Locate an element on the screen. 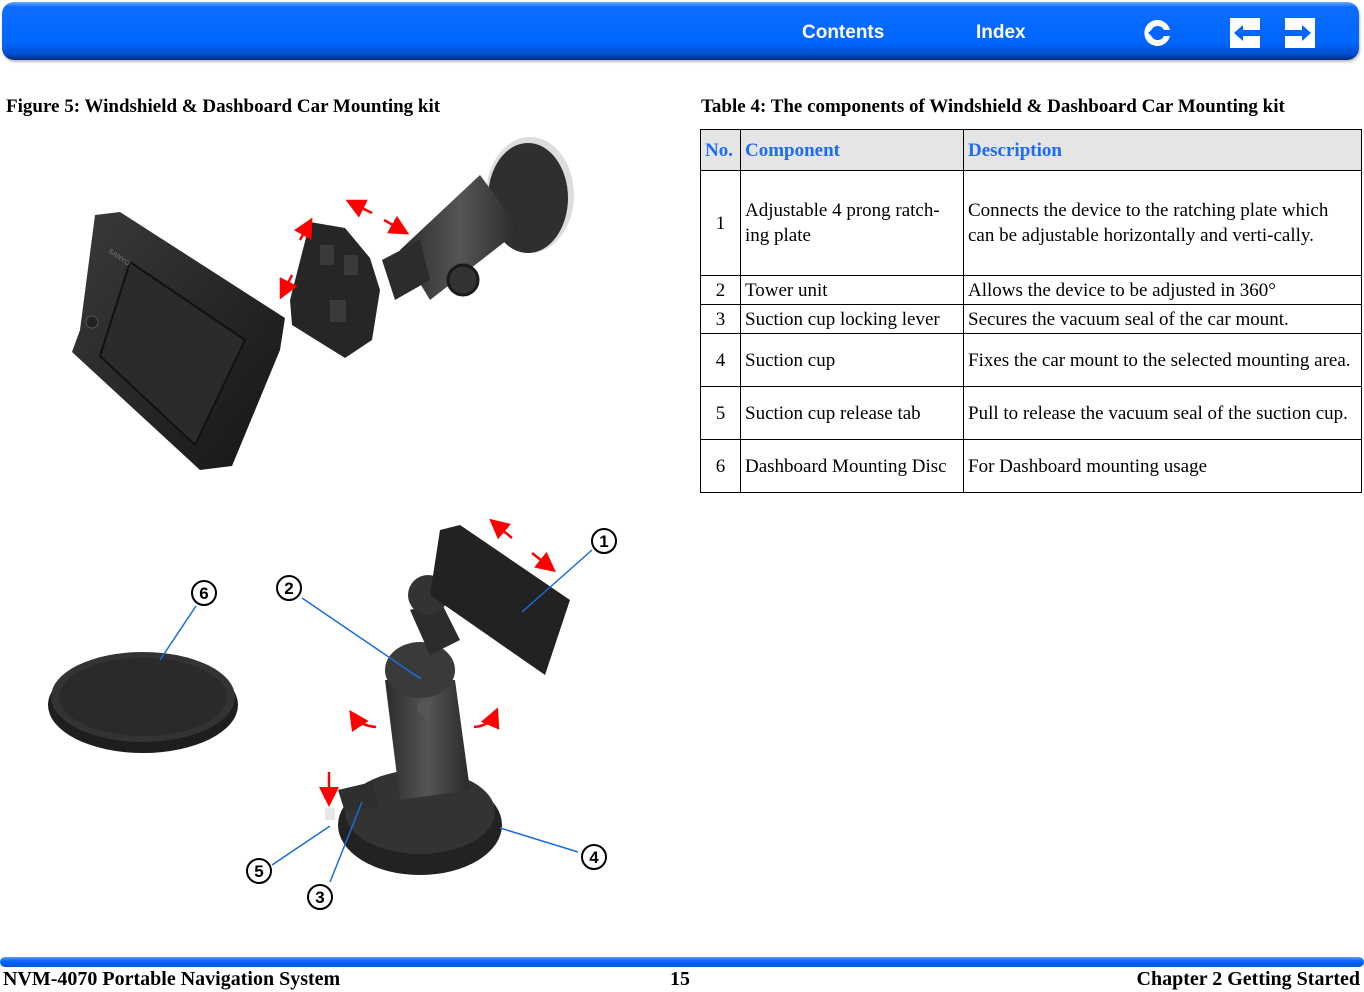 This screenshot has width=1364, height=992. svg-text: 1 is located at coordinates (603, 541).